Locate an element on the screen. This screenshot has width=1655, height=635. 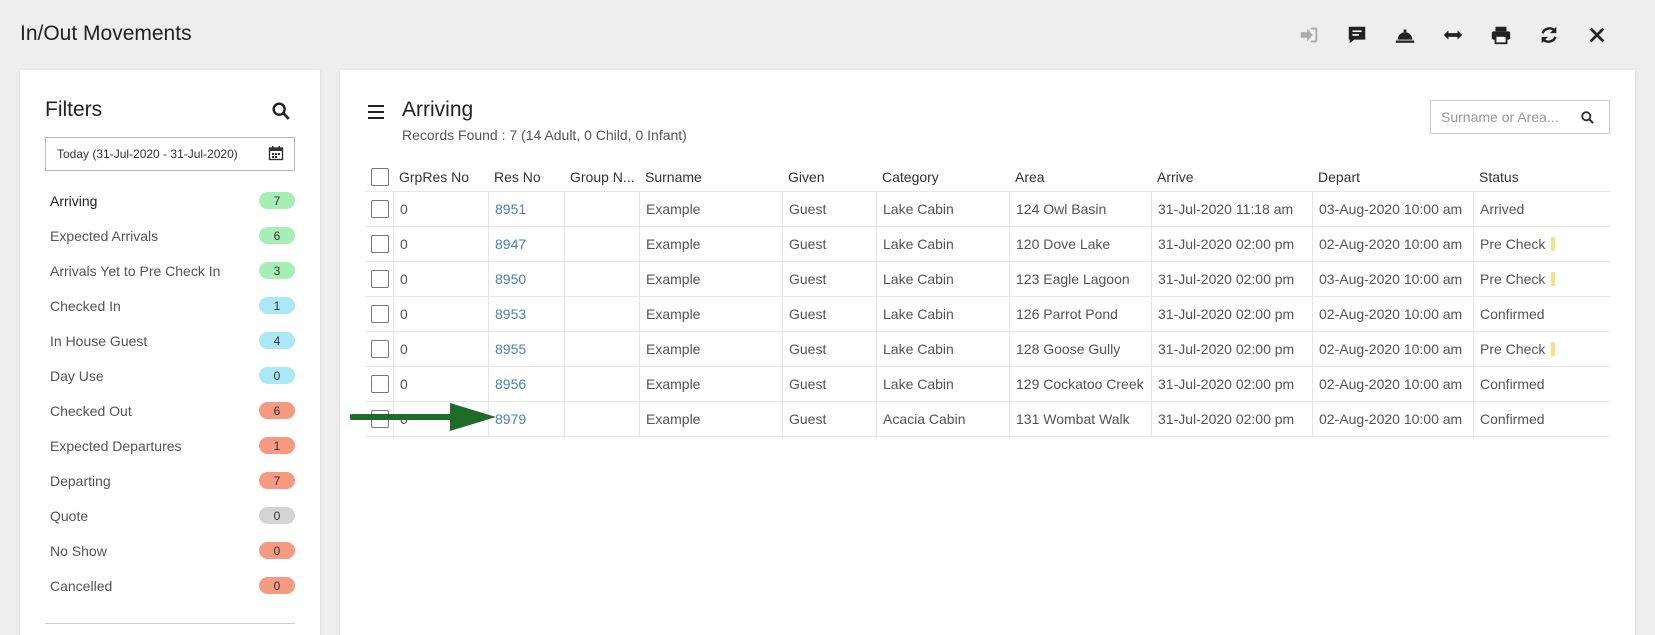
column-header-surname: Surname is located at coordinates (710, 176).